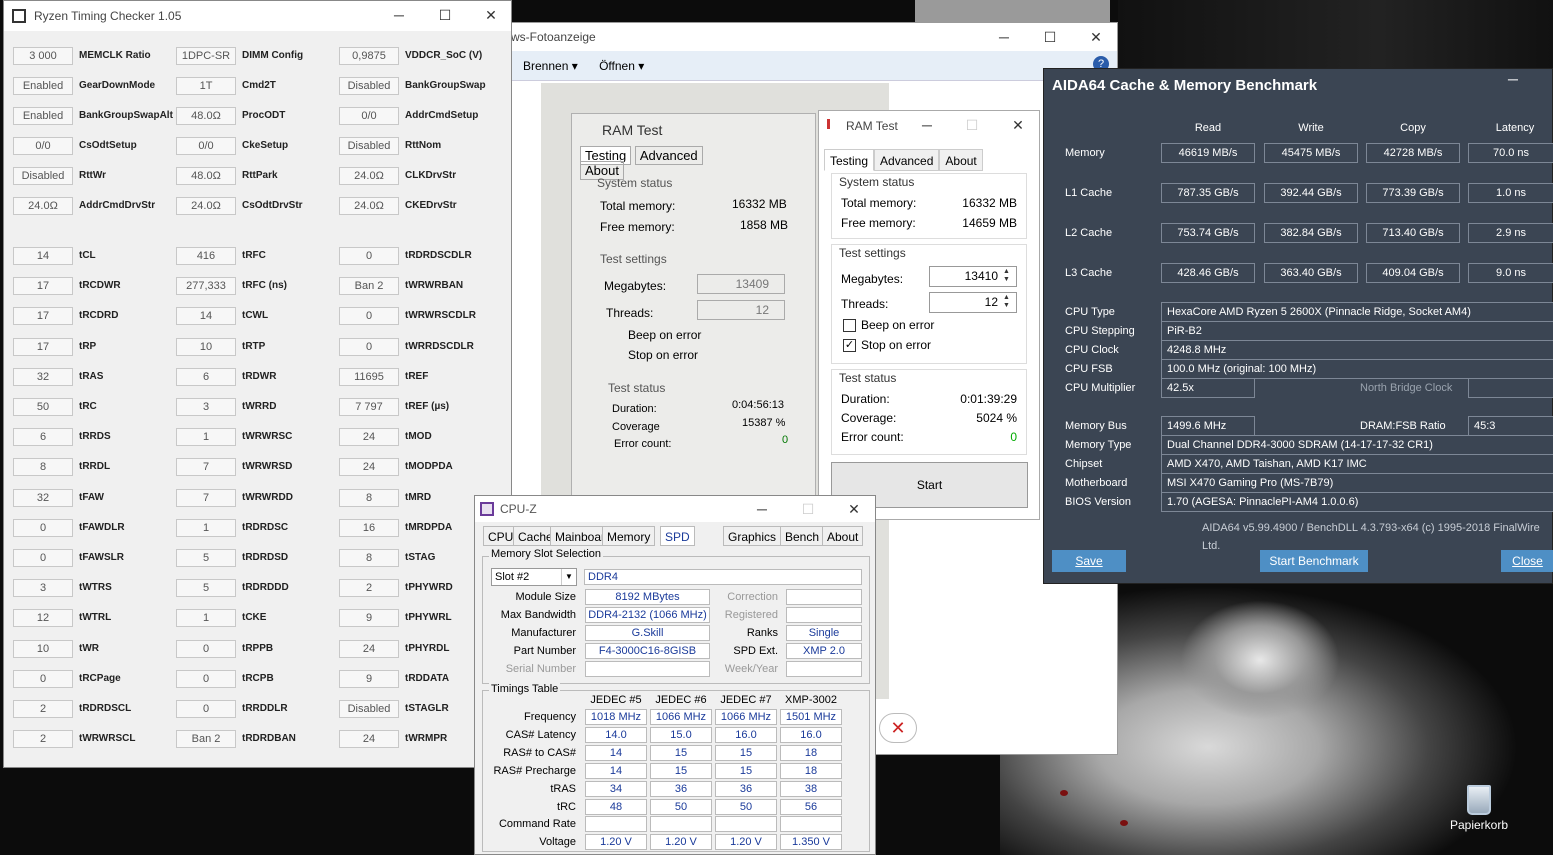 The image size is (1553, 855). What do you see at coordinates (802, 536) in the screenshot?
I see `cpuz-tab-bench: Bench` at bounding box center [802, 536].